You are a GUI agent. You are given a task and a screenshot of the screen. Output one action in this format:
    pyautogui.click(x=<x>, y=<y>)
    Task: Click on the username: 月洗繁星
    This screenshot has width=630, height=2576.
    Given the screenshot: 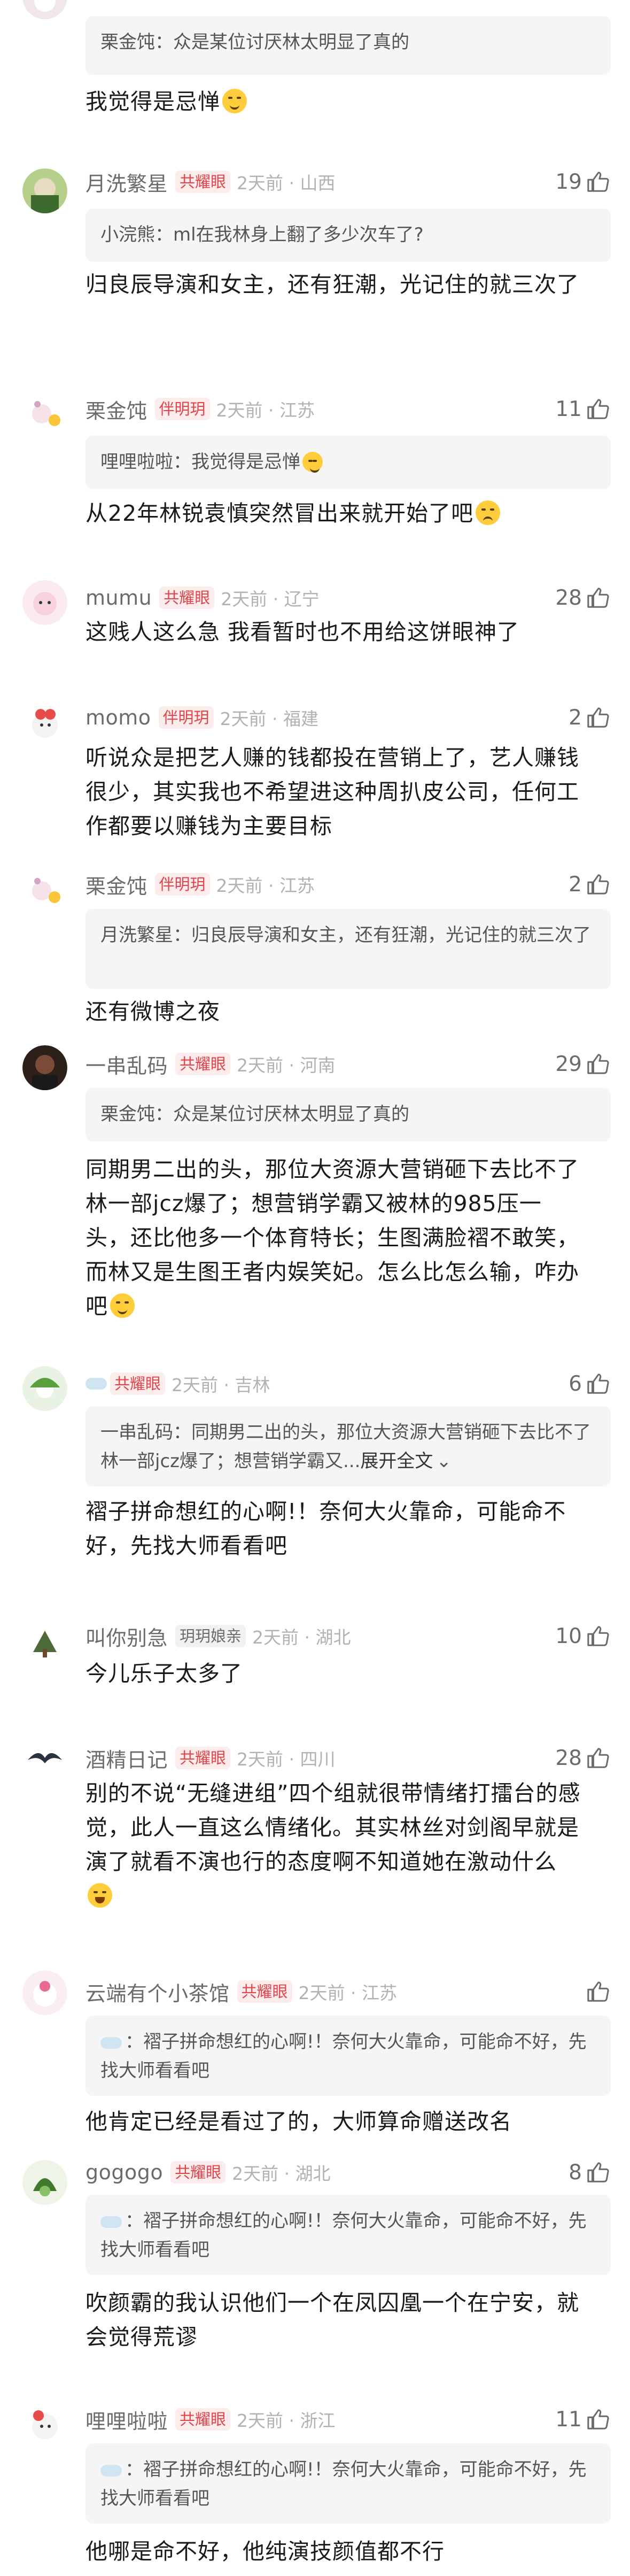 What is the action you would take?
    pyautogui.click(x=126, y=182)
    